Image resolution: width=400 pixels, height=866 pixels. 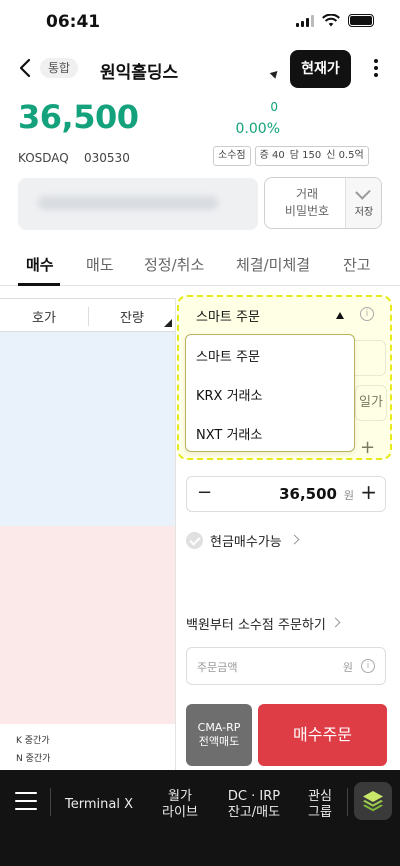 I want to click on account-selector, so click(x=138, y=204).